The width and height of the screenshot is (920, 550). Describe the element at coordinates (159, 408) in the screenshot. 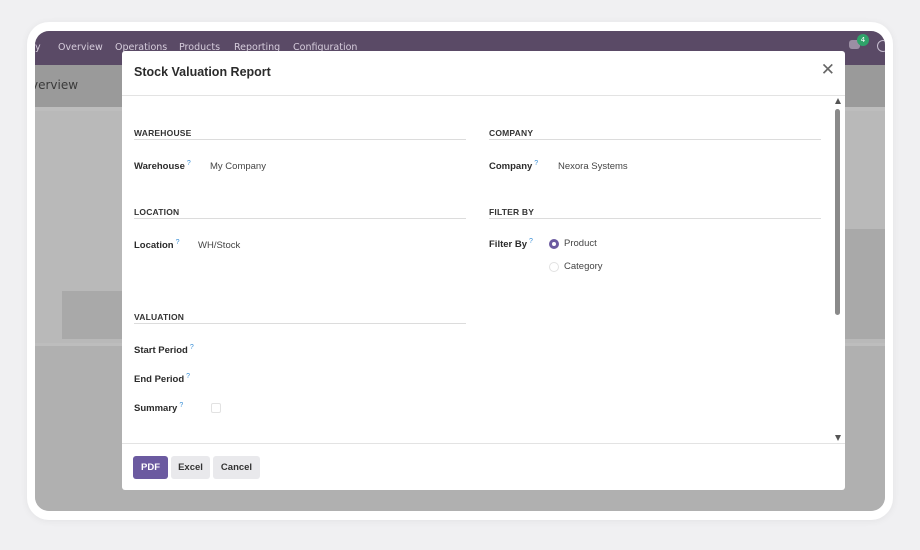

I see `summary-label: Summary?` at that location.